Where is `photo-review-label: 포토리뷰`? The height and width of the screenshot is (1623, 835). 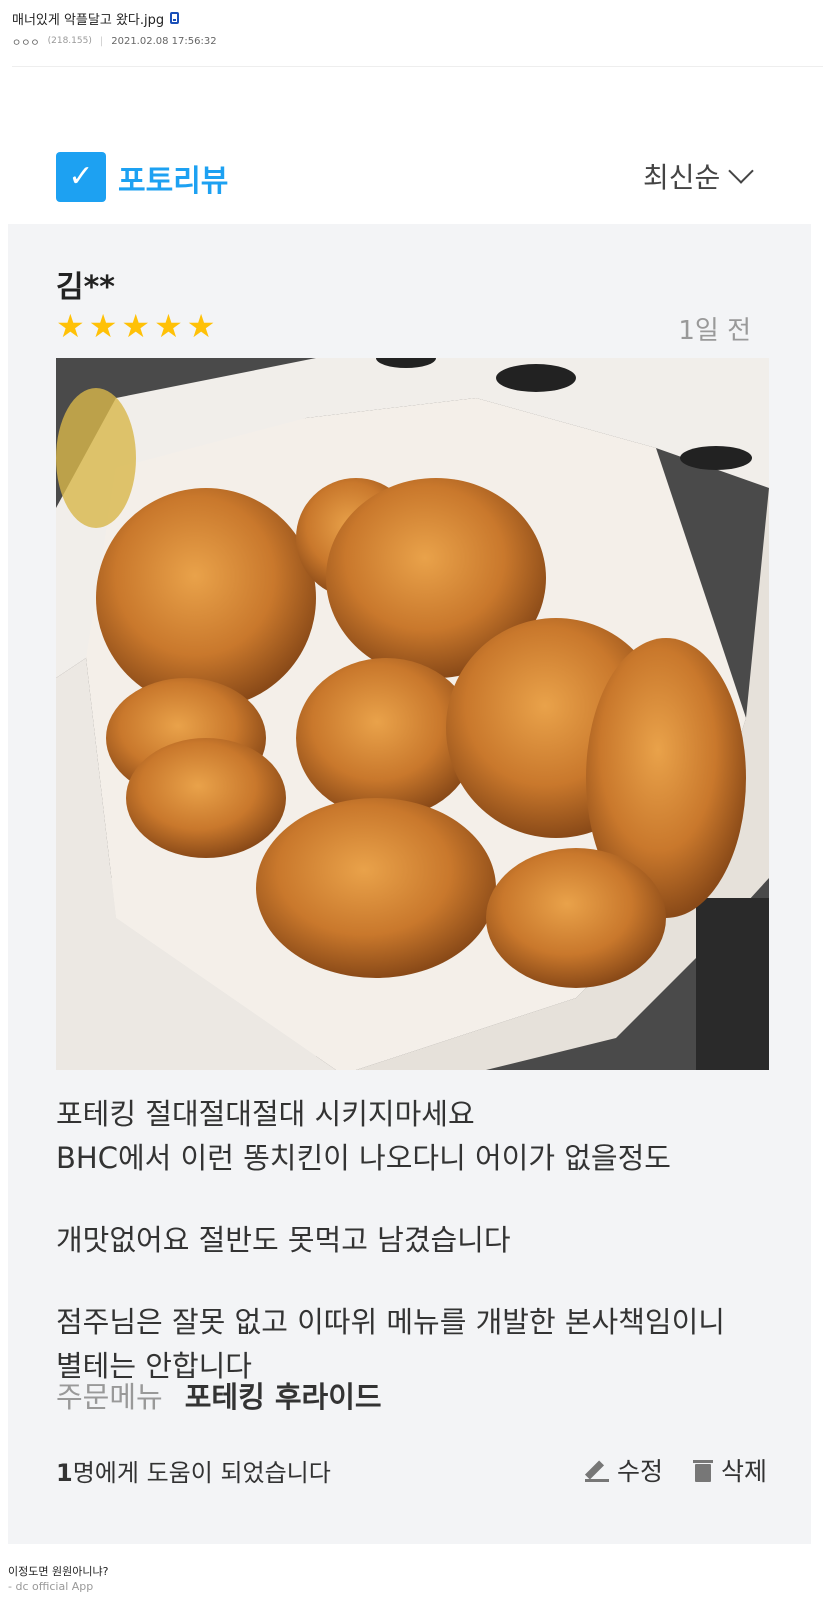 photo-review-label: 포토리뷰 is located at coordinates (173, 178).